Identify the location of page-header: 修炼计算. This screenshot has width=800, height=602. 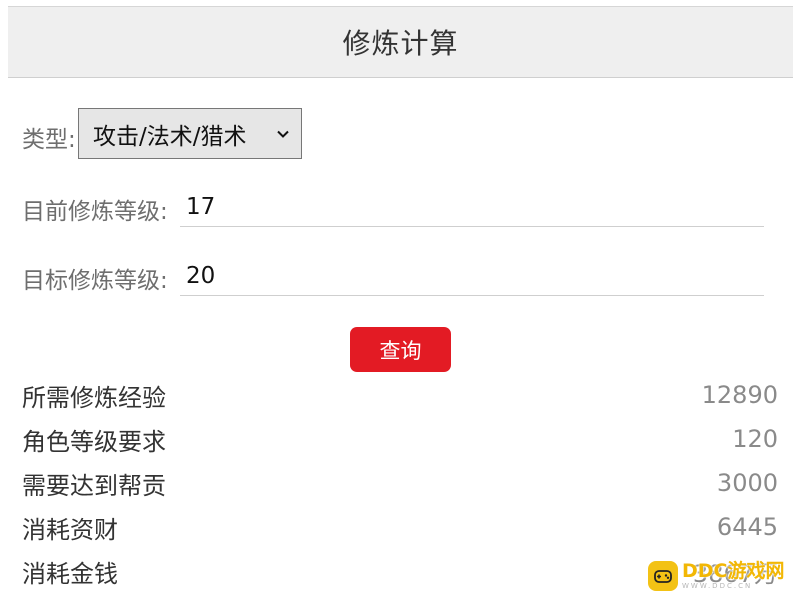
(400, 42).